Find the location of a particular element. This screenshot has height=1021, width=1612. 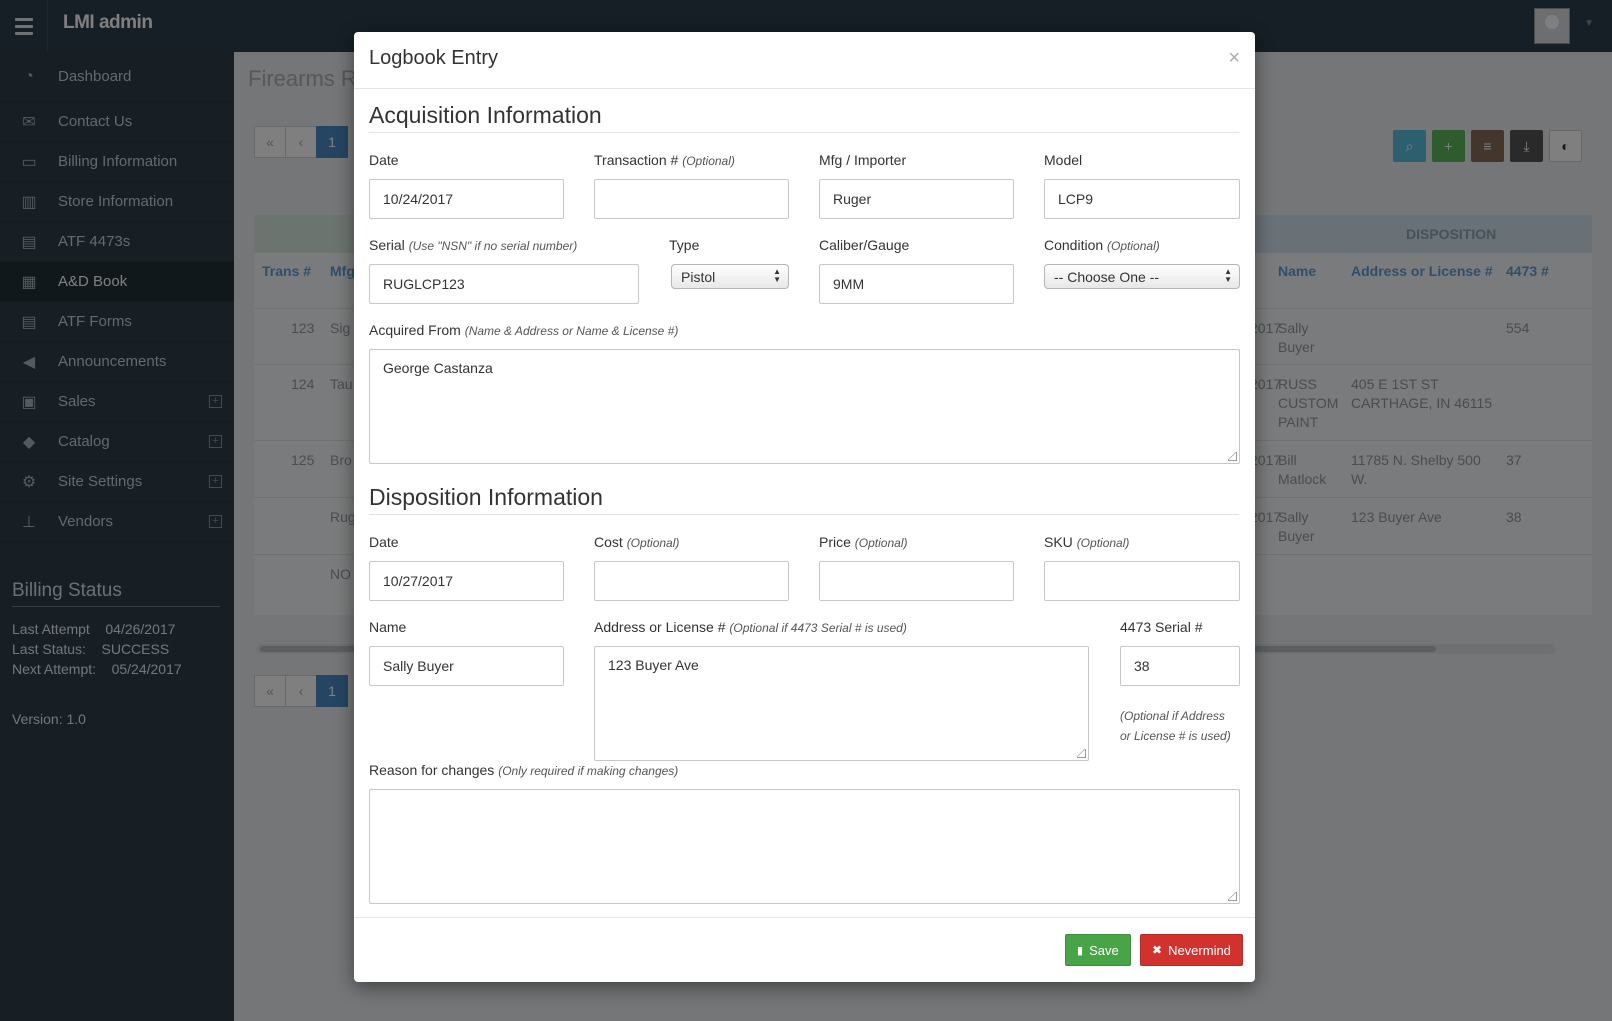

modal-footer: ▮ Save ✖ Nevermind is located at coordinates (804, 949).